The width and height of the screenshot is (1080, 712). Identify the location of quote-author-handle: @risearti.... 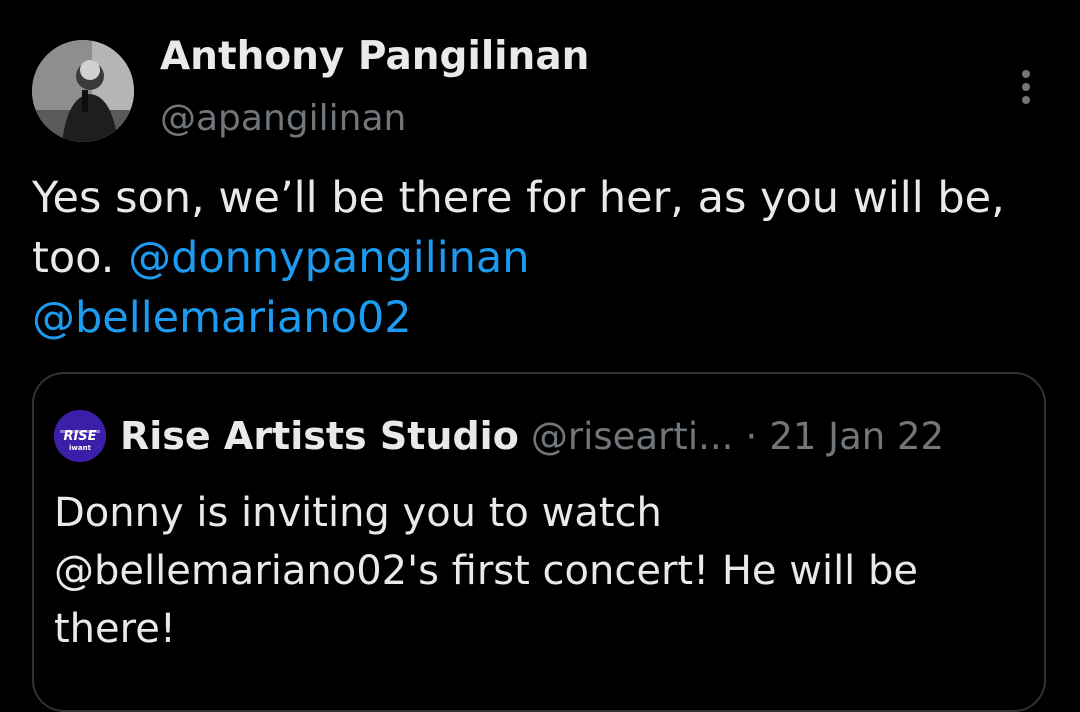
(632, 436).